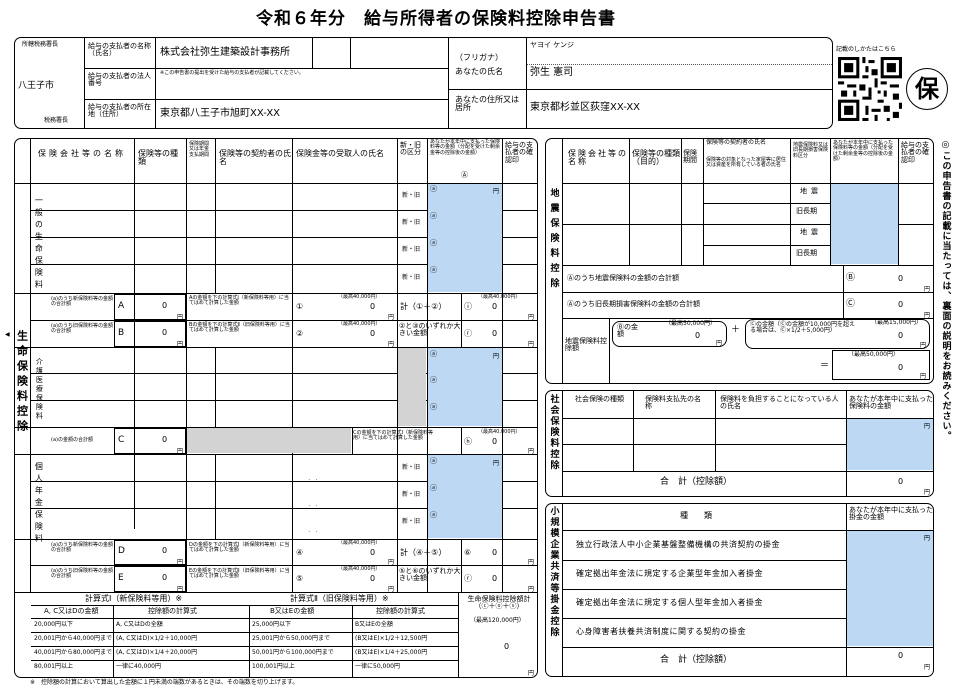  What do you see at coordinates (119, 80) in the screenshot?
I see `payer-number-label: 給与の支払者の法人番号` at bounding box center [119, 80].